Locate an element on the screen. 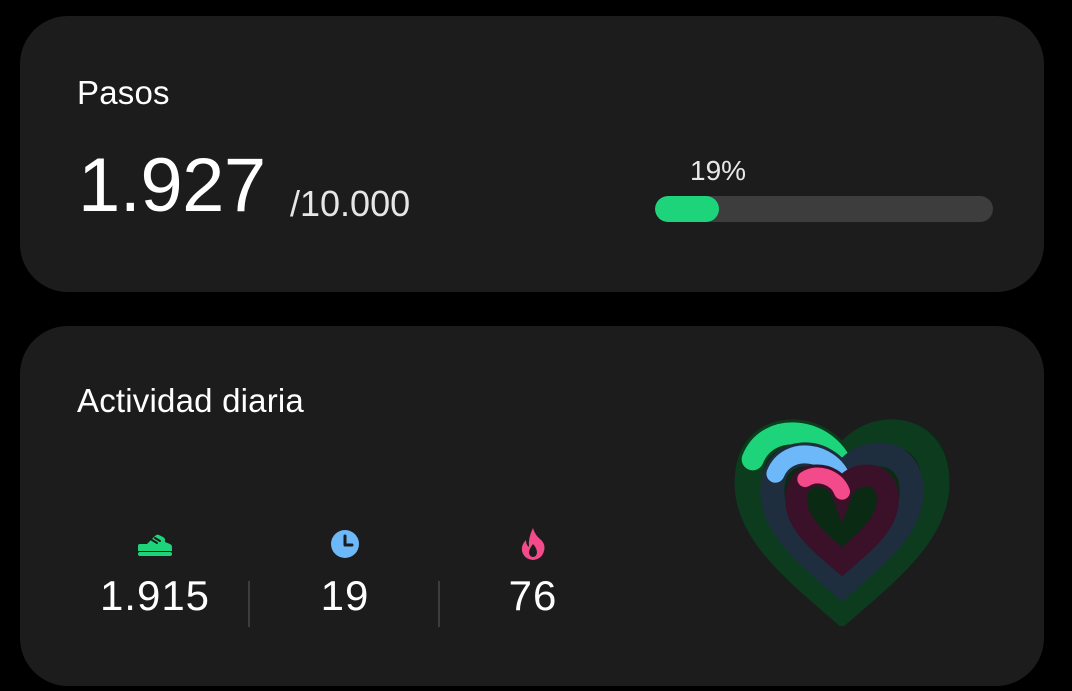 The width and height of the screenshot is (1072, 691). steps-progress-bar is located at coordinates (824, 209).